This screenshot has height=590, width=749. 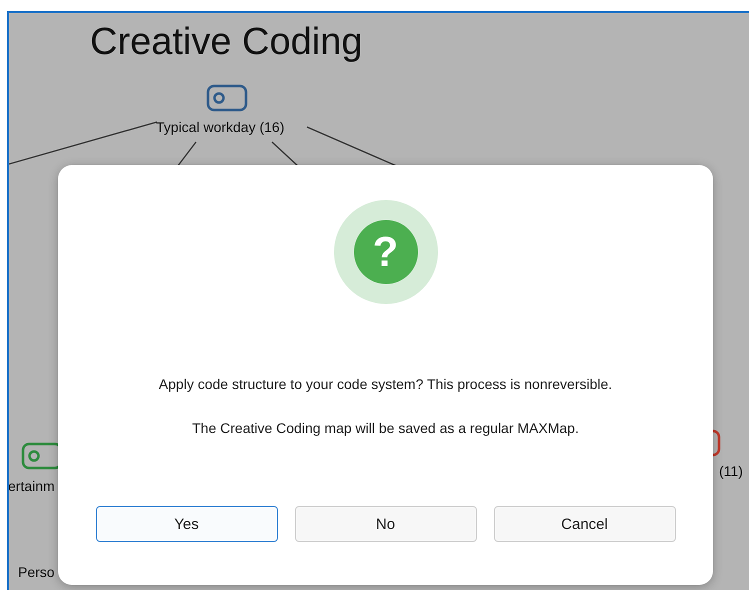 I want to click on dialog-button: No, so click(x=385, y=524).